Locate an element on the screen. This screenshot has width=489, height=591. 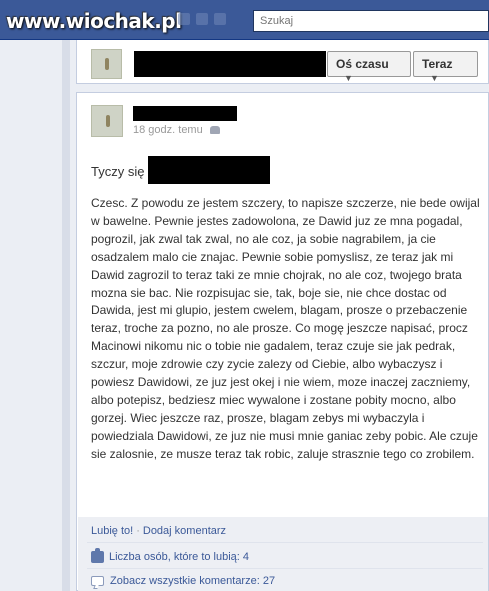
timeline-filter-button: Oś czasu ▼ is located at coordinates (369, 67).